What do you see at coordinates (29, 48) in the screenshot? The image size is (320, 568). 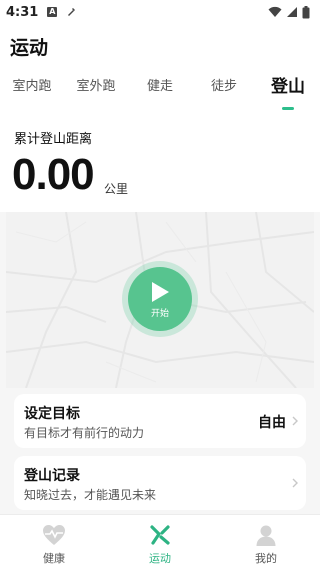 I see `page-title: 运动` at bounding box center [29, 48].